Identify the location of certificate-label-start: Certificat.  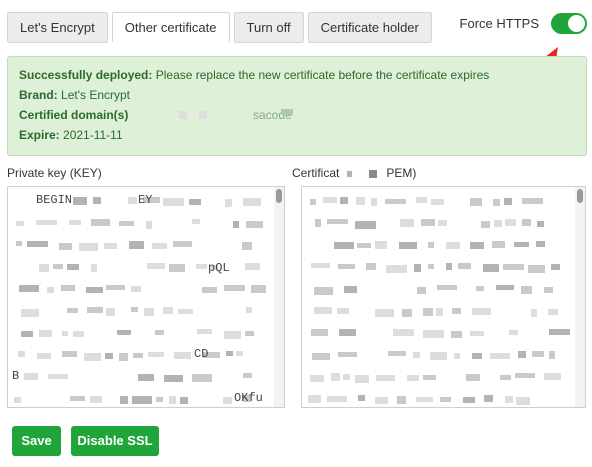
(316, 173).